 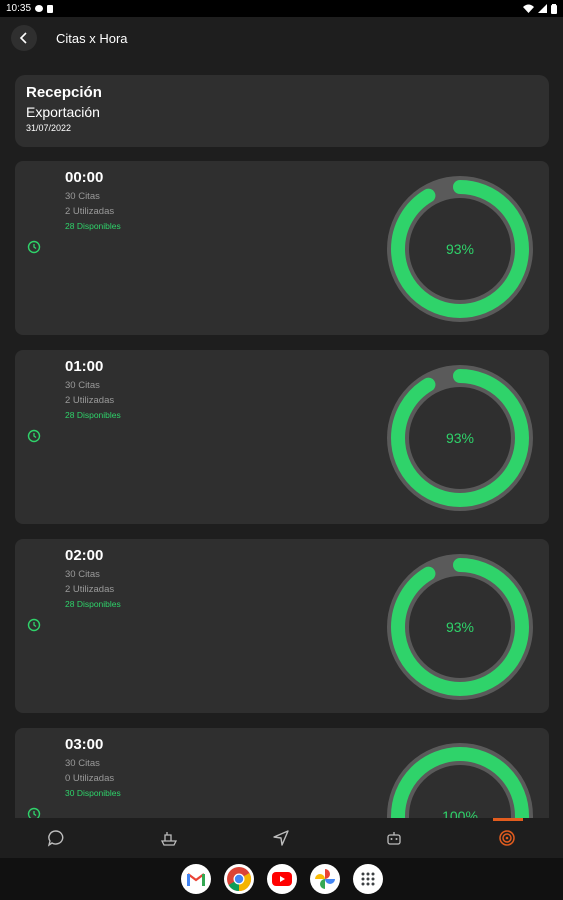 I want to click on page-title: Citas x Hora, so click(x=92, y=38).